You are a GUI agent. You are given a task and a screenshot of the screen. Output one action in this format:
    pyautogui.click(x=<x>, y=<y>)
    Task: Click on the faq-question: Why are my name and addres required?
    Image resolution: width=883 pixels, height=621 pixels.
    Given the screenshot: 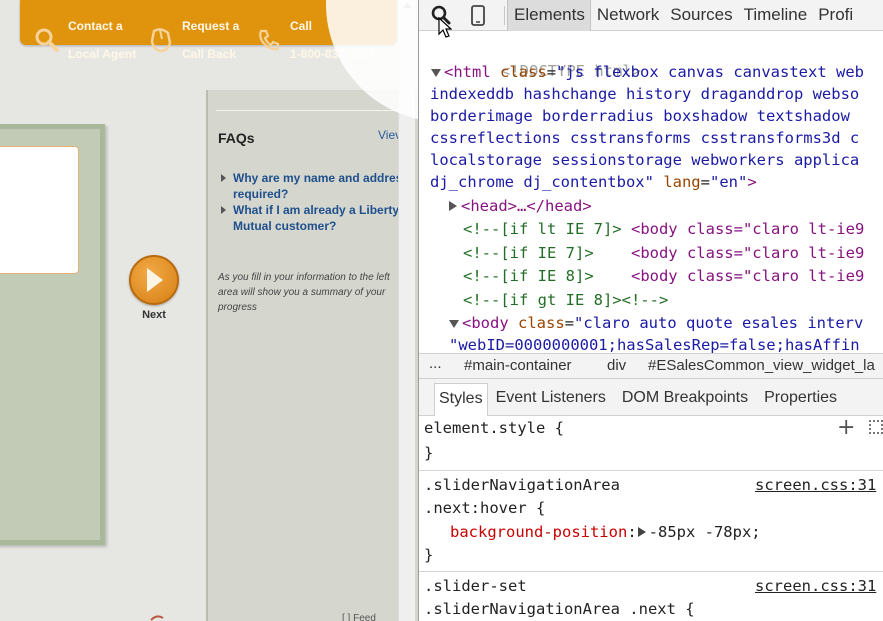 What is the action you would take?
    pyautogui.click(x=318, y=186)
    